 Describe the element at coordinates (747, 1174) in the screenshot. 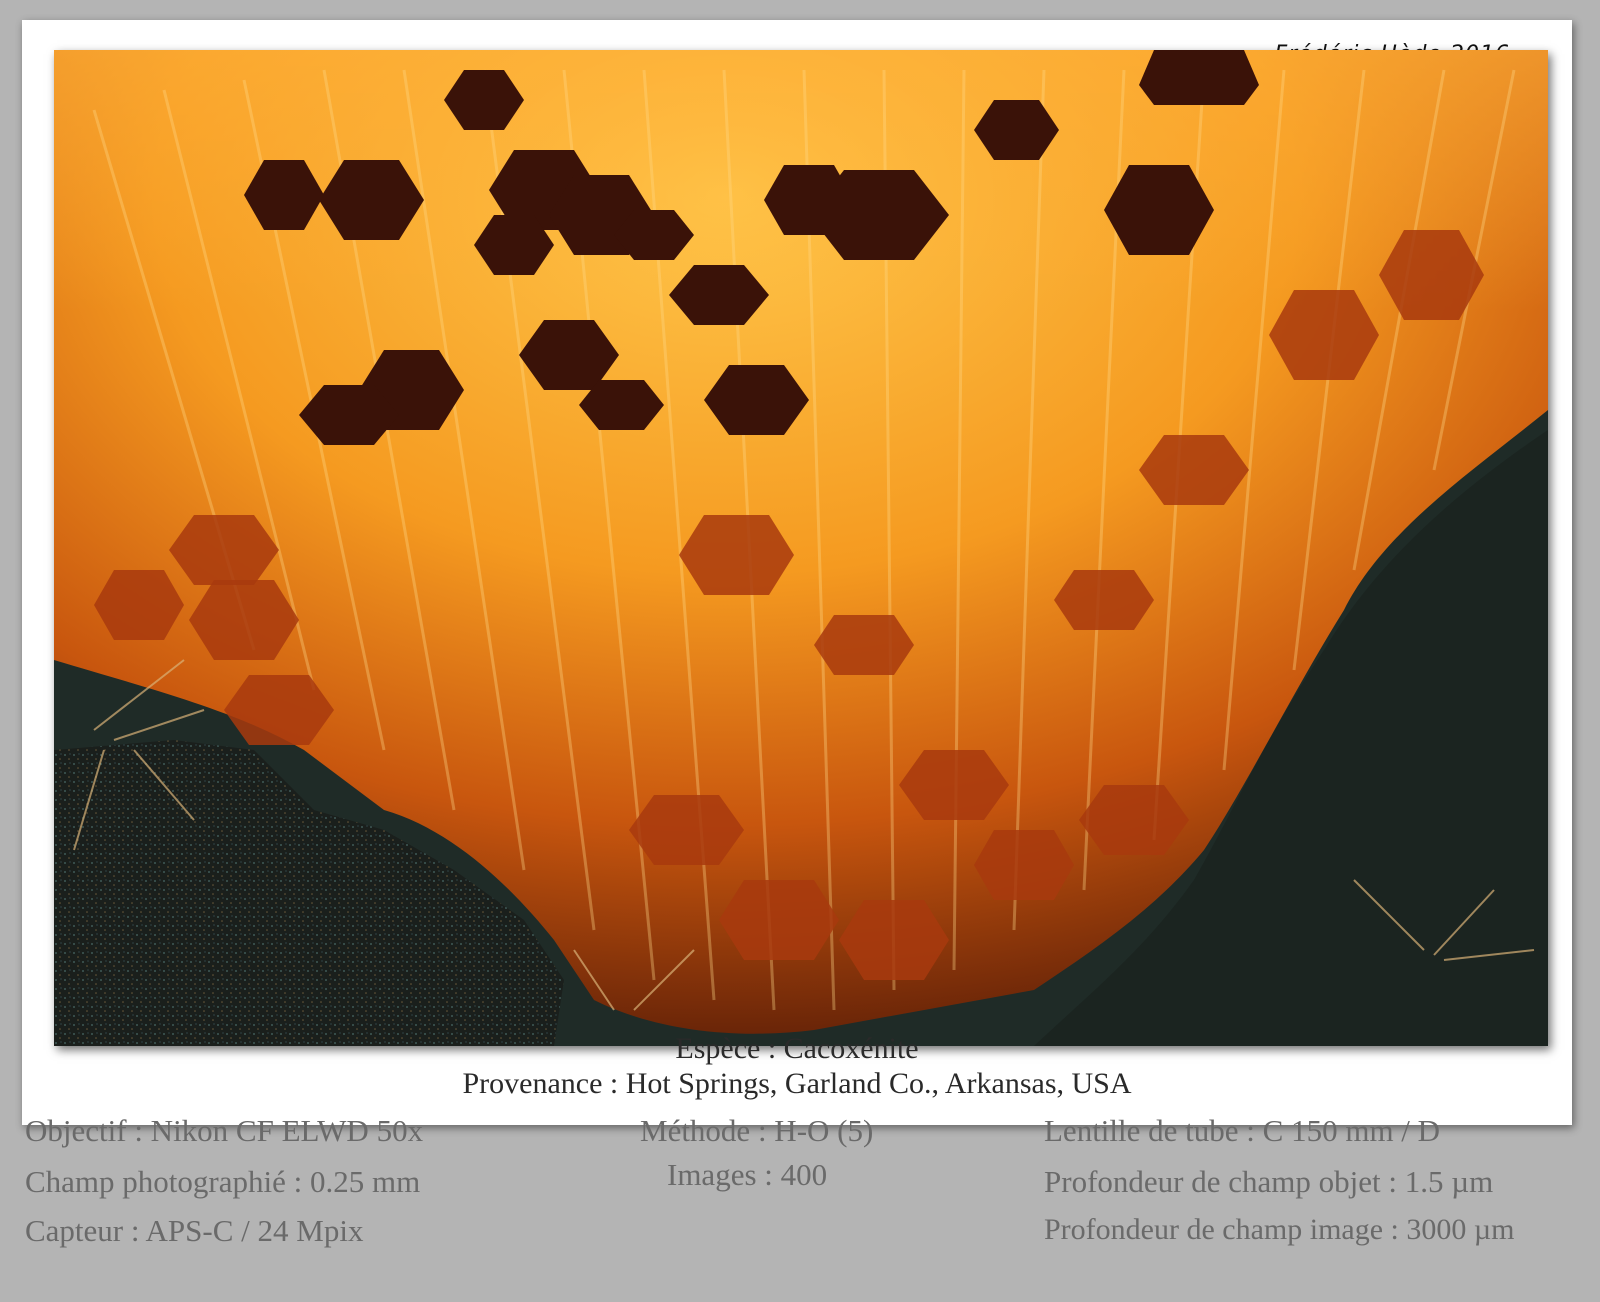

I see `images-info: Images : 400` at that location.